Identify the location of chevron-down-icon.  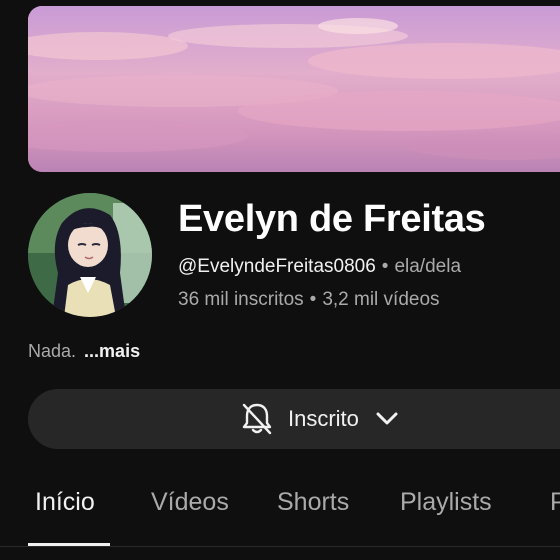
(387, 418).